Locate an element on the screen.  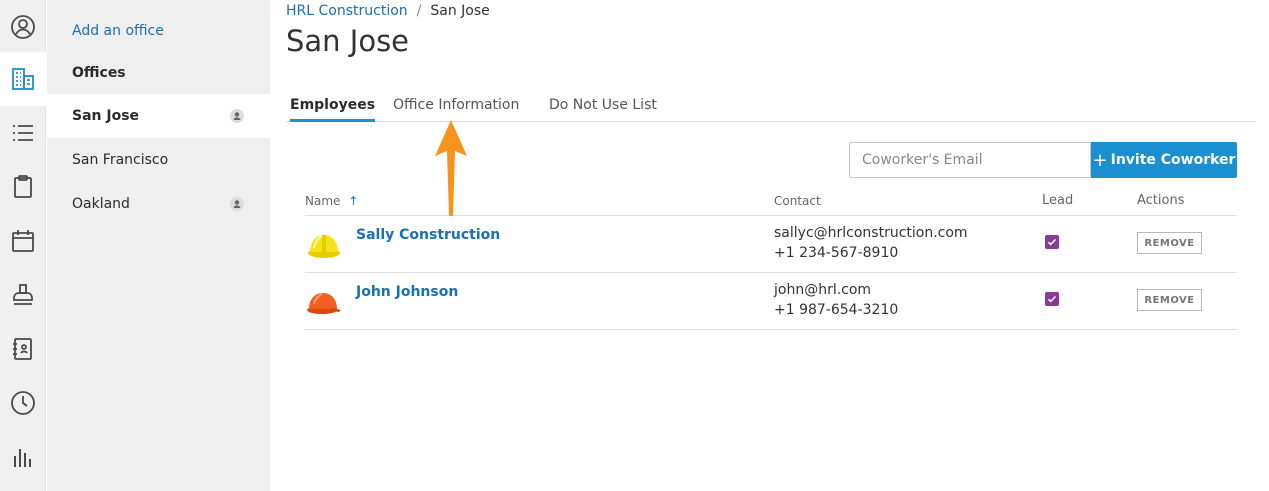
building-icon is located at coordinates (23, 79).